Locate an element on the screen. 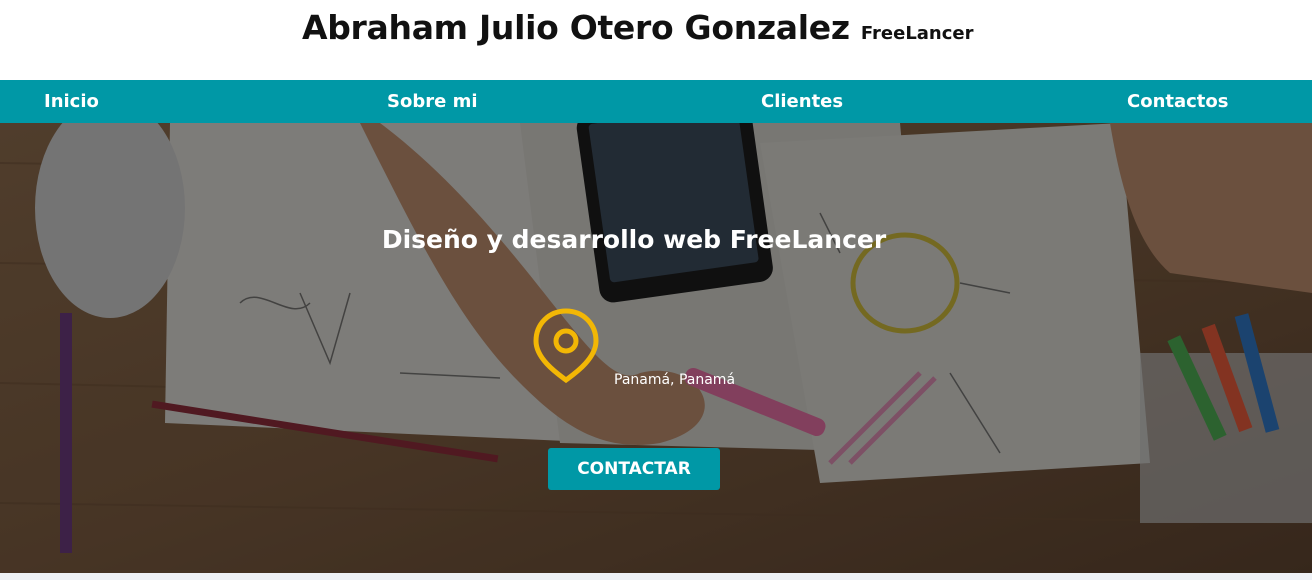  page-bottom-strip is located at coordinates (656, 576).